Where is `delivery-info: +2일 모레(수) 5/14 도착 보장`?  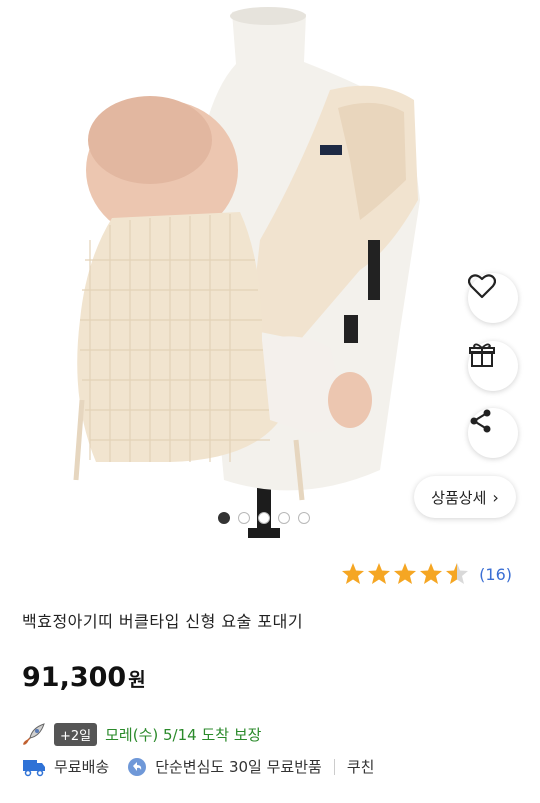 delivery-info: +2일 모레(수) 5/14 도착 보장 is located at coordinates (141, 734).